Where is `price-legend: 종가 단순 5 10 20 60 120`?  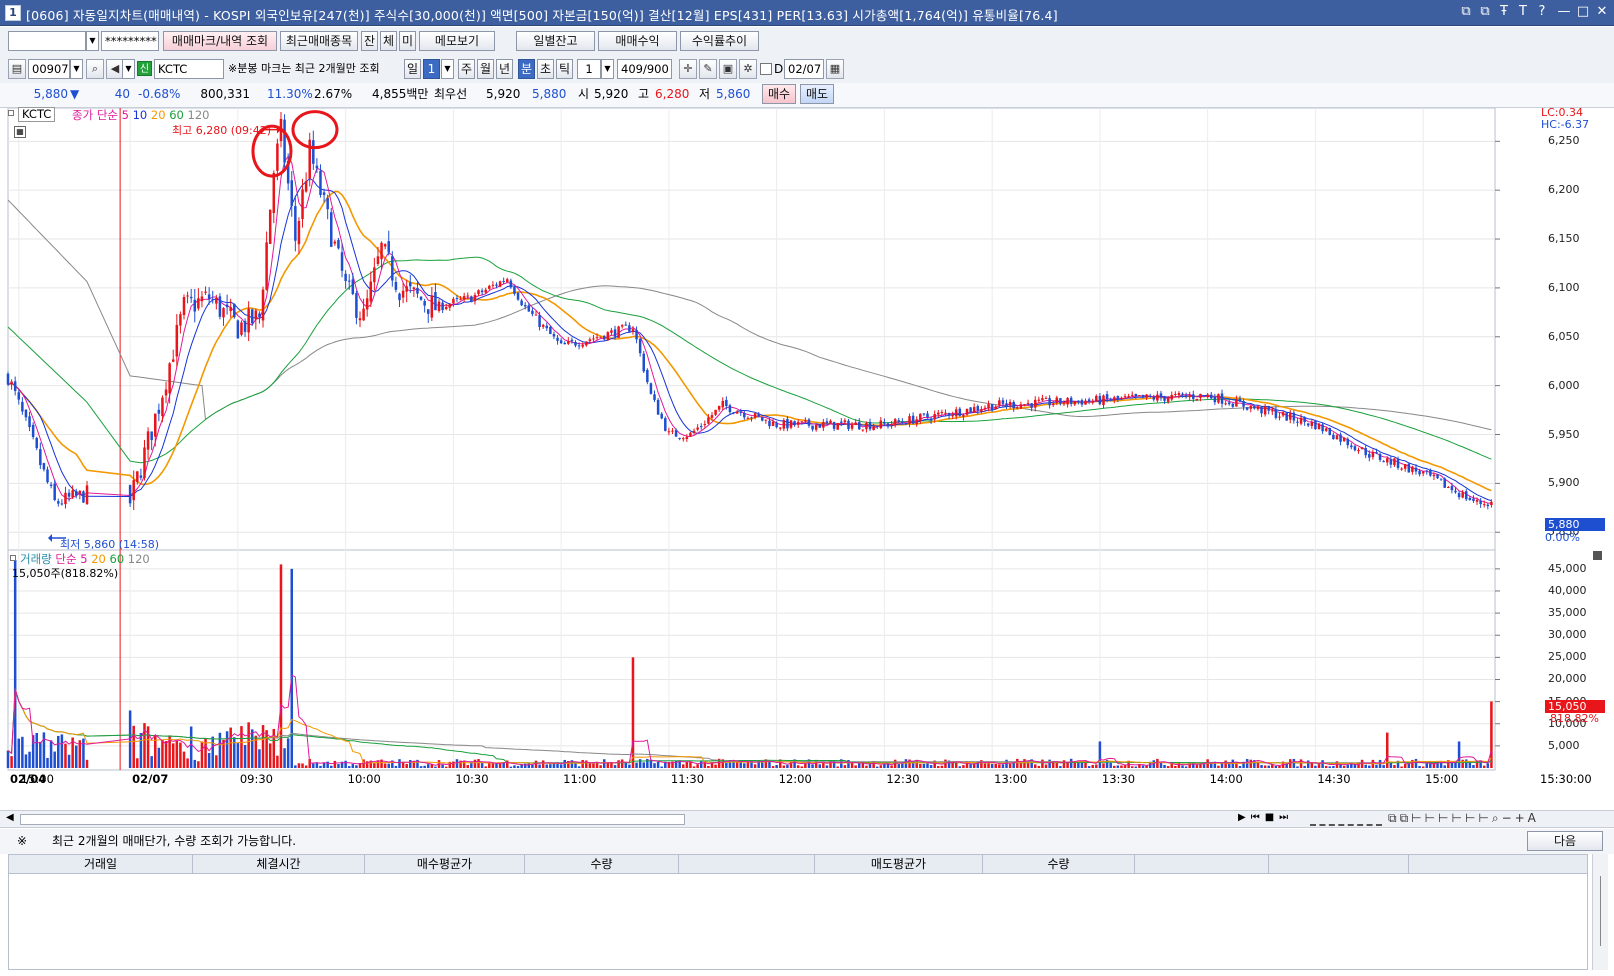
price-legend: 종가 단순 5 10 20 60 120 is located at coordinates (140, 115).